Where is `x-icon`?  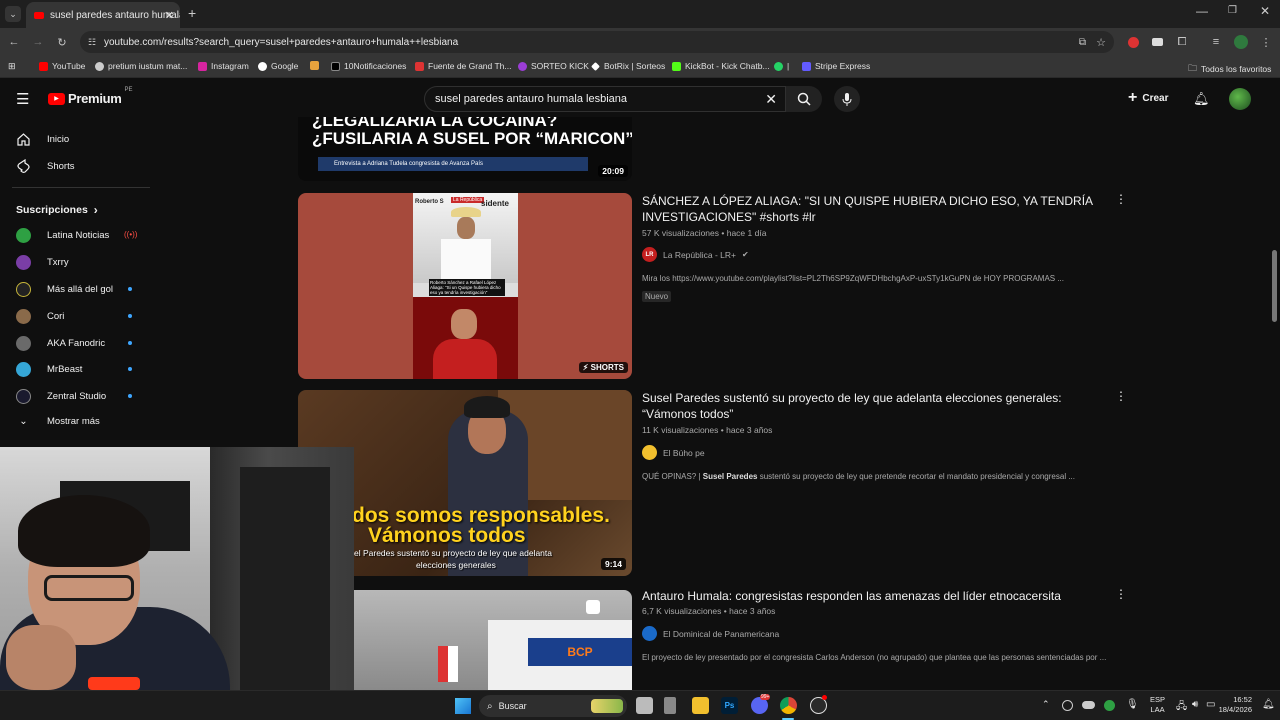 x-icon is located at coordinates (335, 66).